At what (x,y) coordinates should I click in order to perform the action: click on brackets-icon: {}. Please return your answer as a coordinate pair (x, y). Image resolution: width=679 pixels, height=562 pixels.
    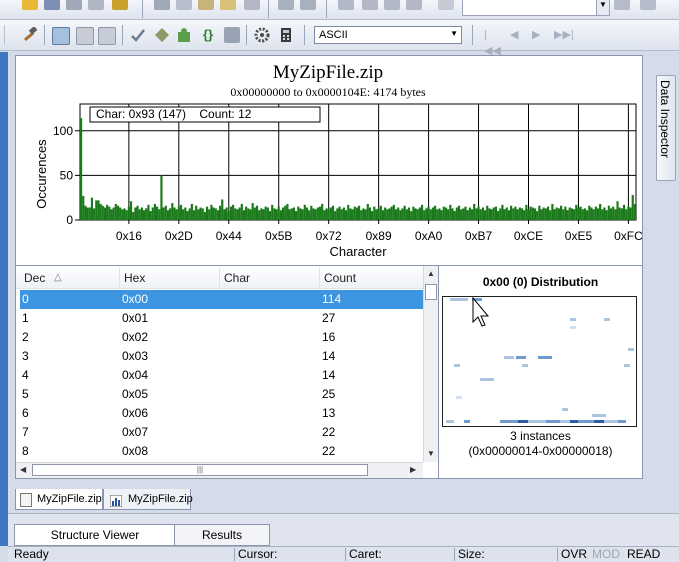
    Looking at the image, I should click on (208, 35).